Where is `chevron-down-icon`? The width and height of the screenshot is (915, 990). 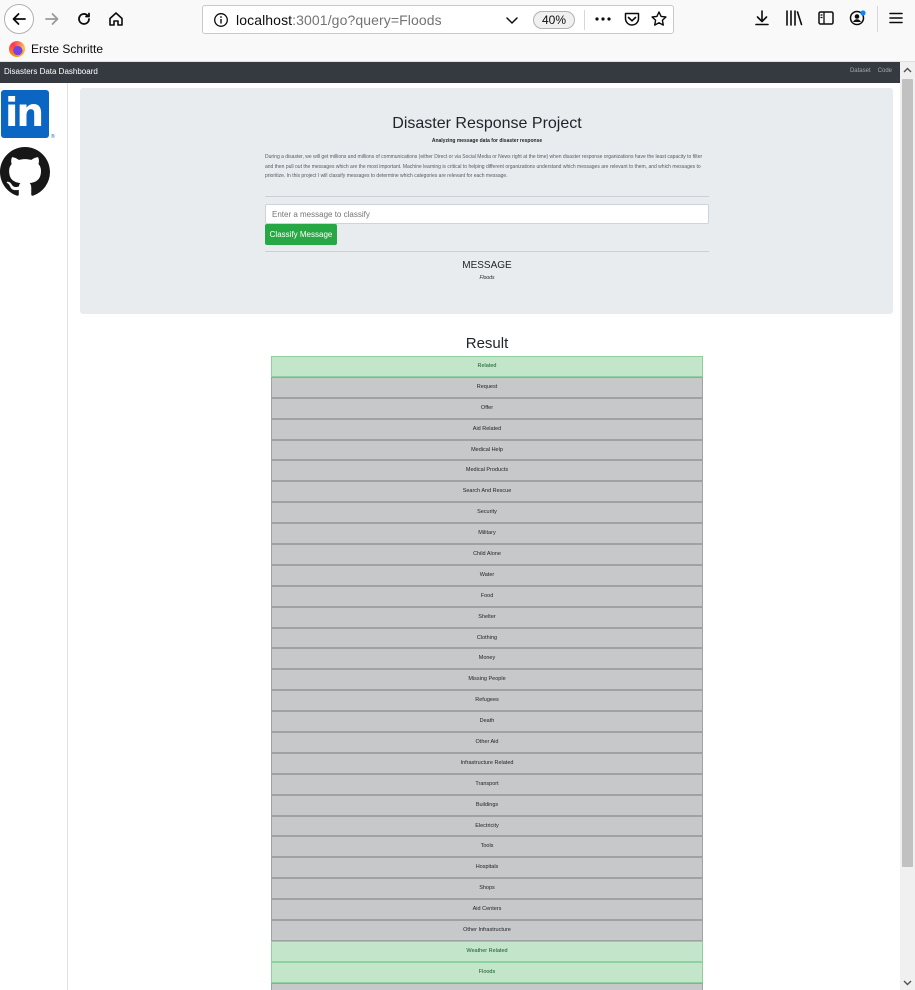
chevron-down-icon is located at coordinates (512, 22).